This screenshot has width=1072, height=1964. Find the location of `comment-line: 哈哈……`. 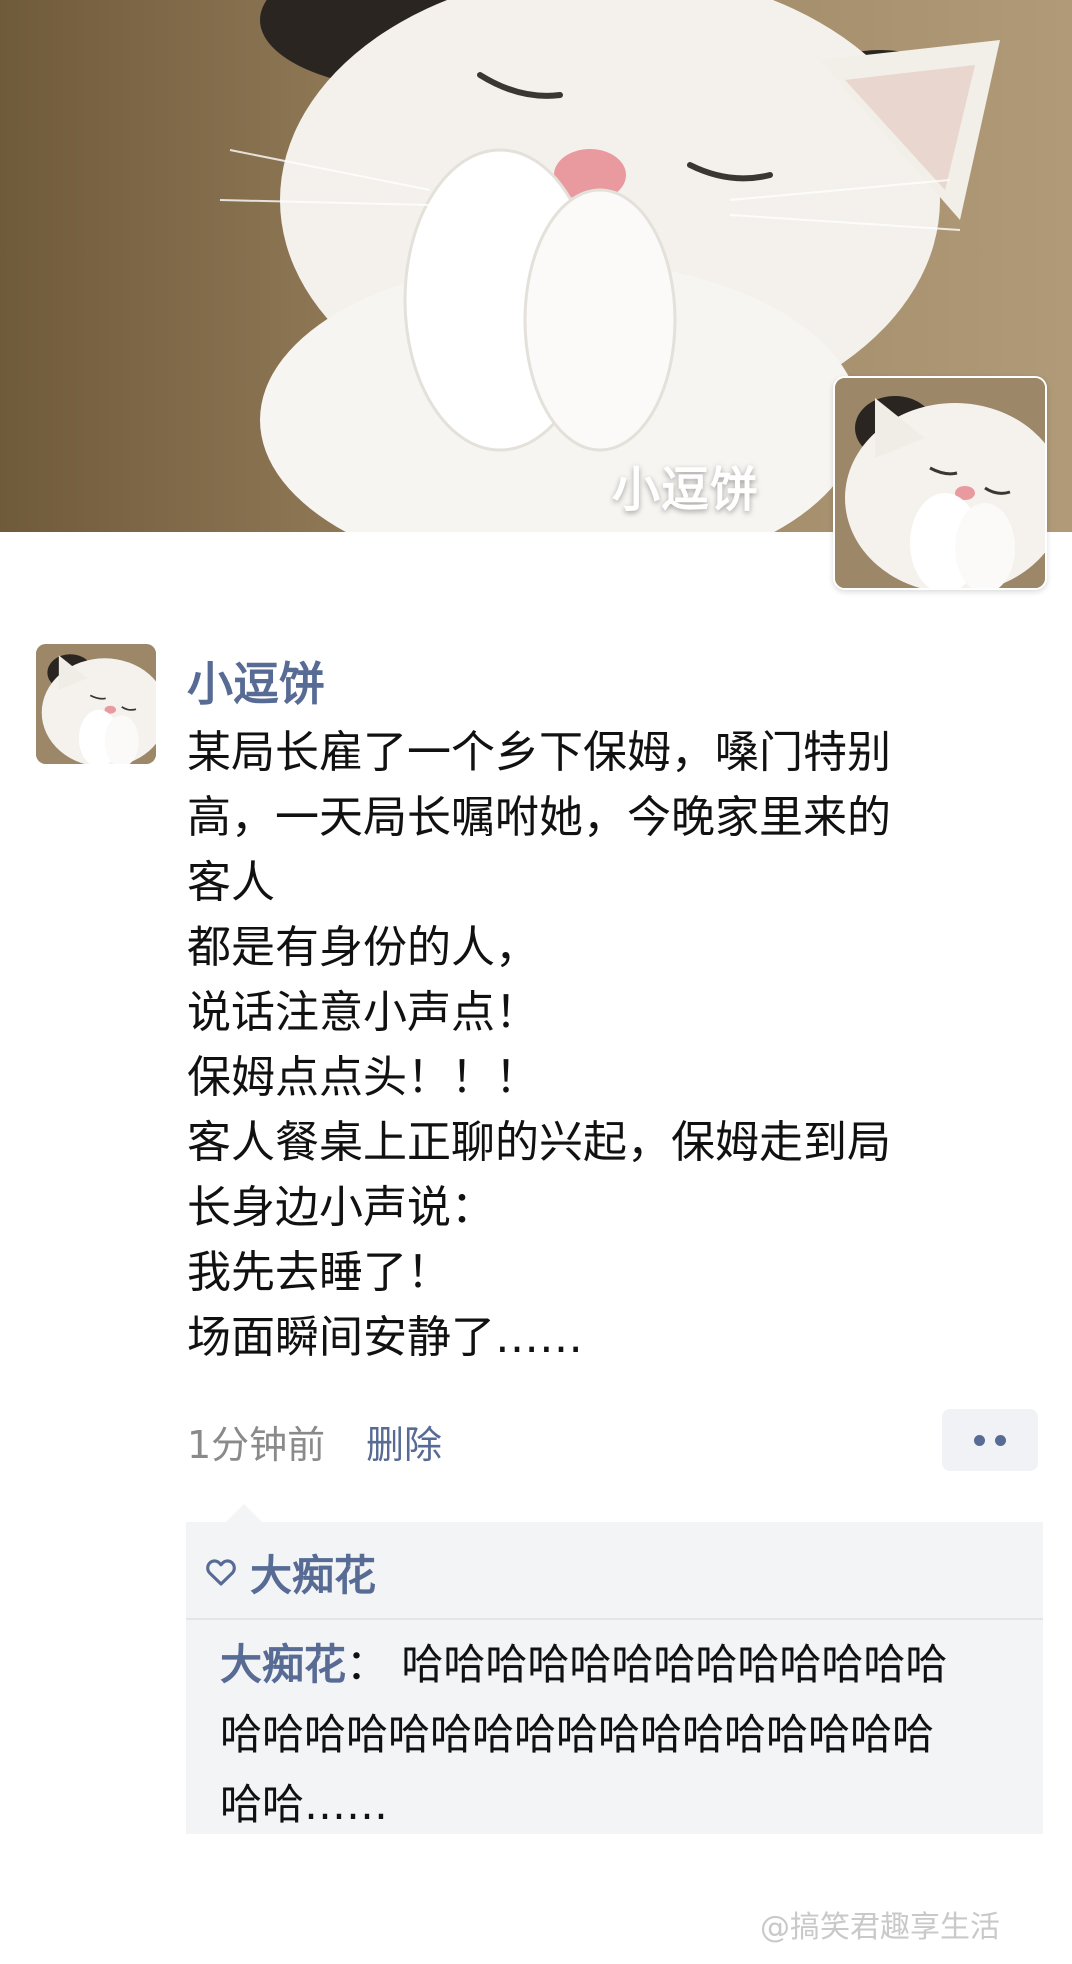

comment-line: 哈哈…… is located at coordinates (304, 1804).